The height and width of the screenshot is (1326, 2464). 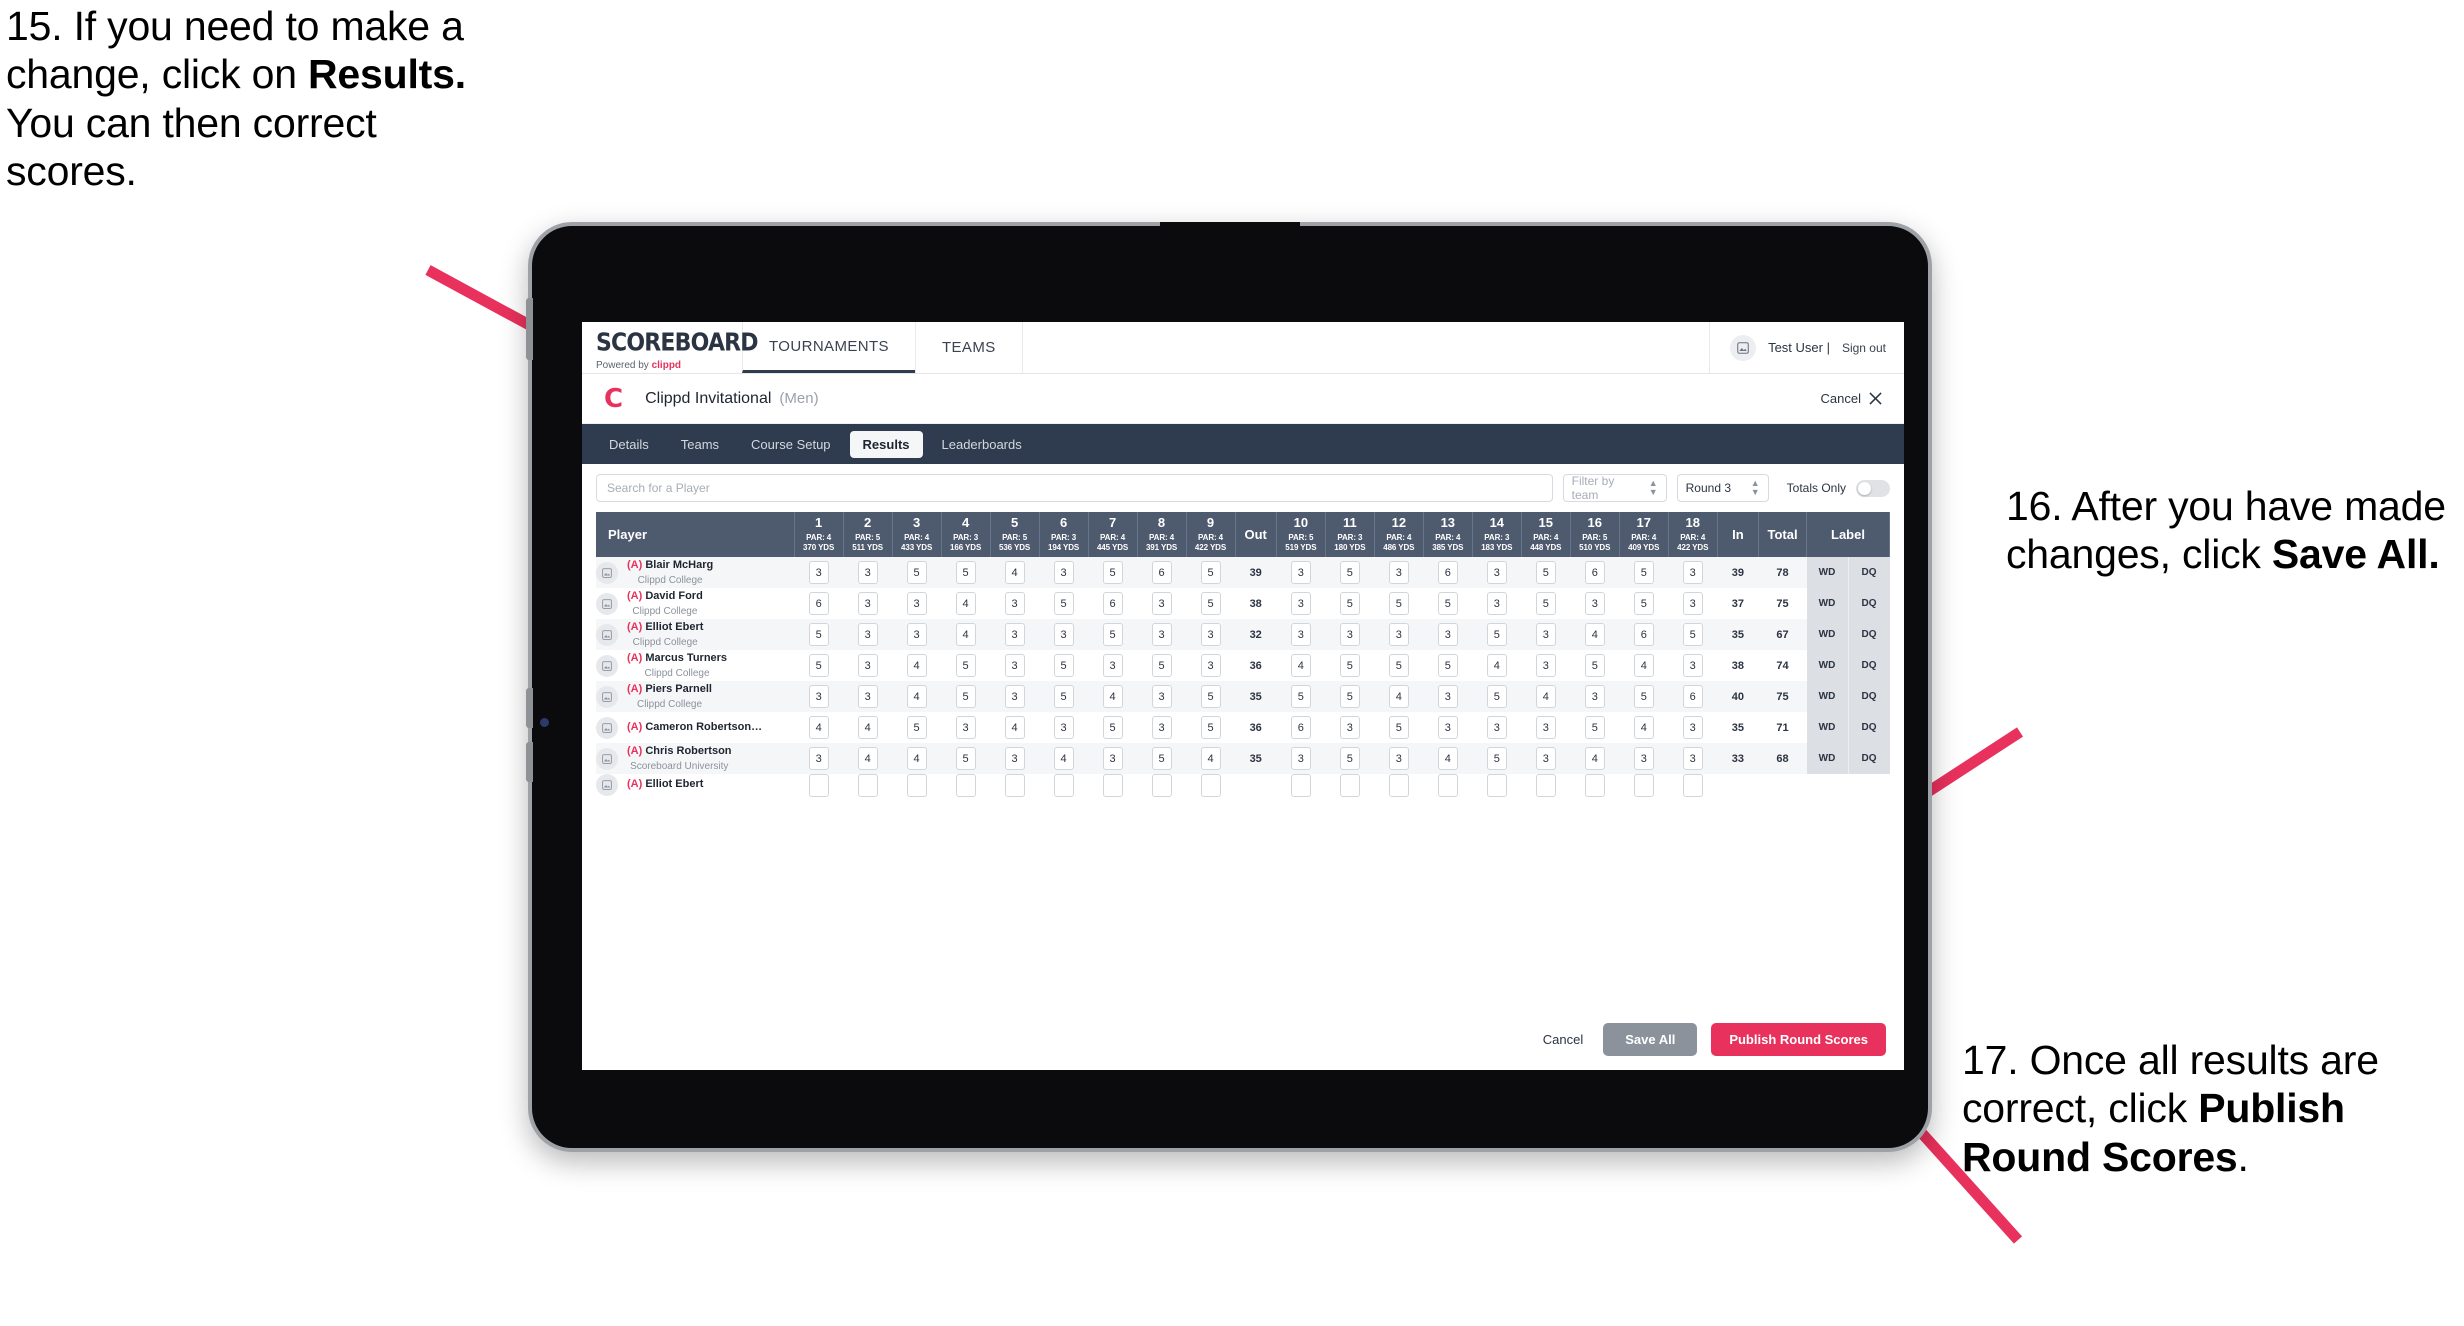 What do you see at coordinates (1447, 728) in the screenshot?
I see `score-input-hole-13: 3` at bounding box center [1447, 728].